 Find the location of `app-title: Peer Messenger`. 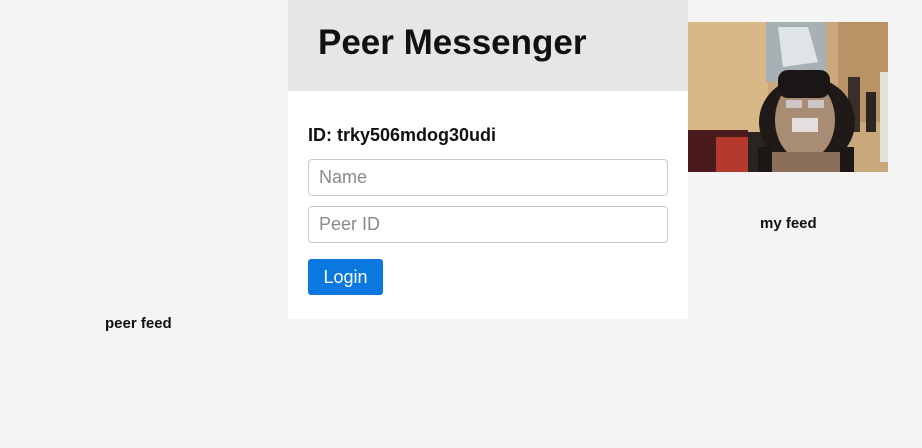

app-title: Peer Messenger is located at coordinates (452, 42).